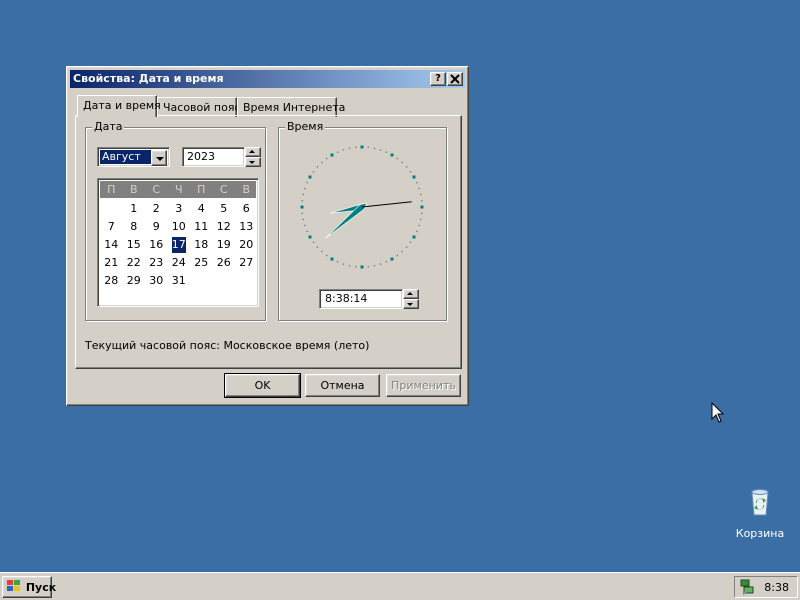 This screenshot has height=600, width=800. I want to click on time-input: 8:38:14, so click(361, 299).